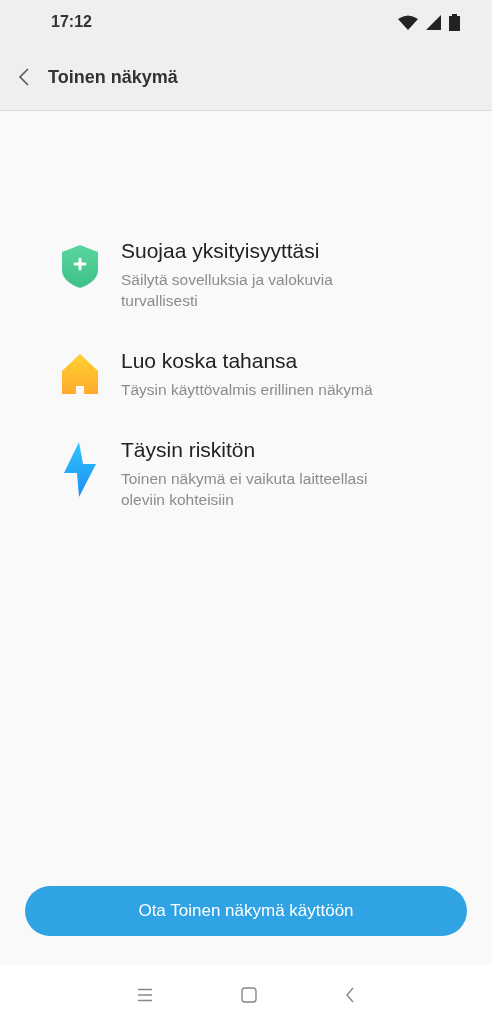 The image size is (492, 1024). I want to click on home-icon, so click(249, 994).